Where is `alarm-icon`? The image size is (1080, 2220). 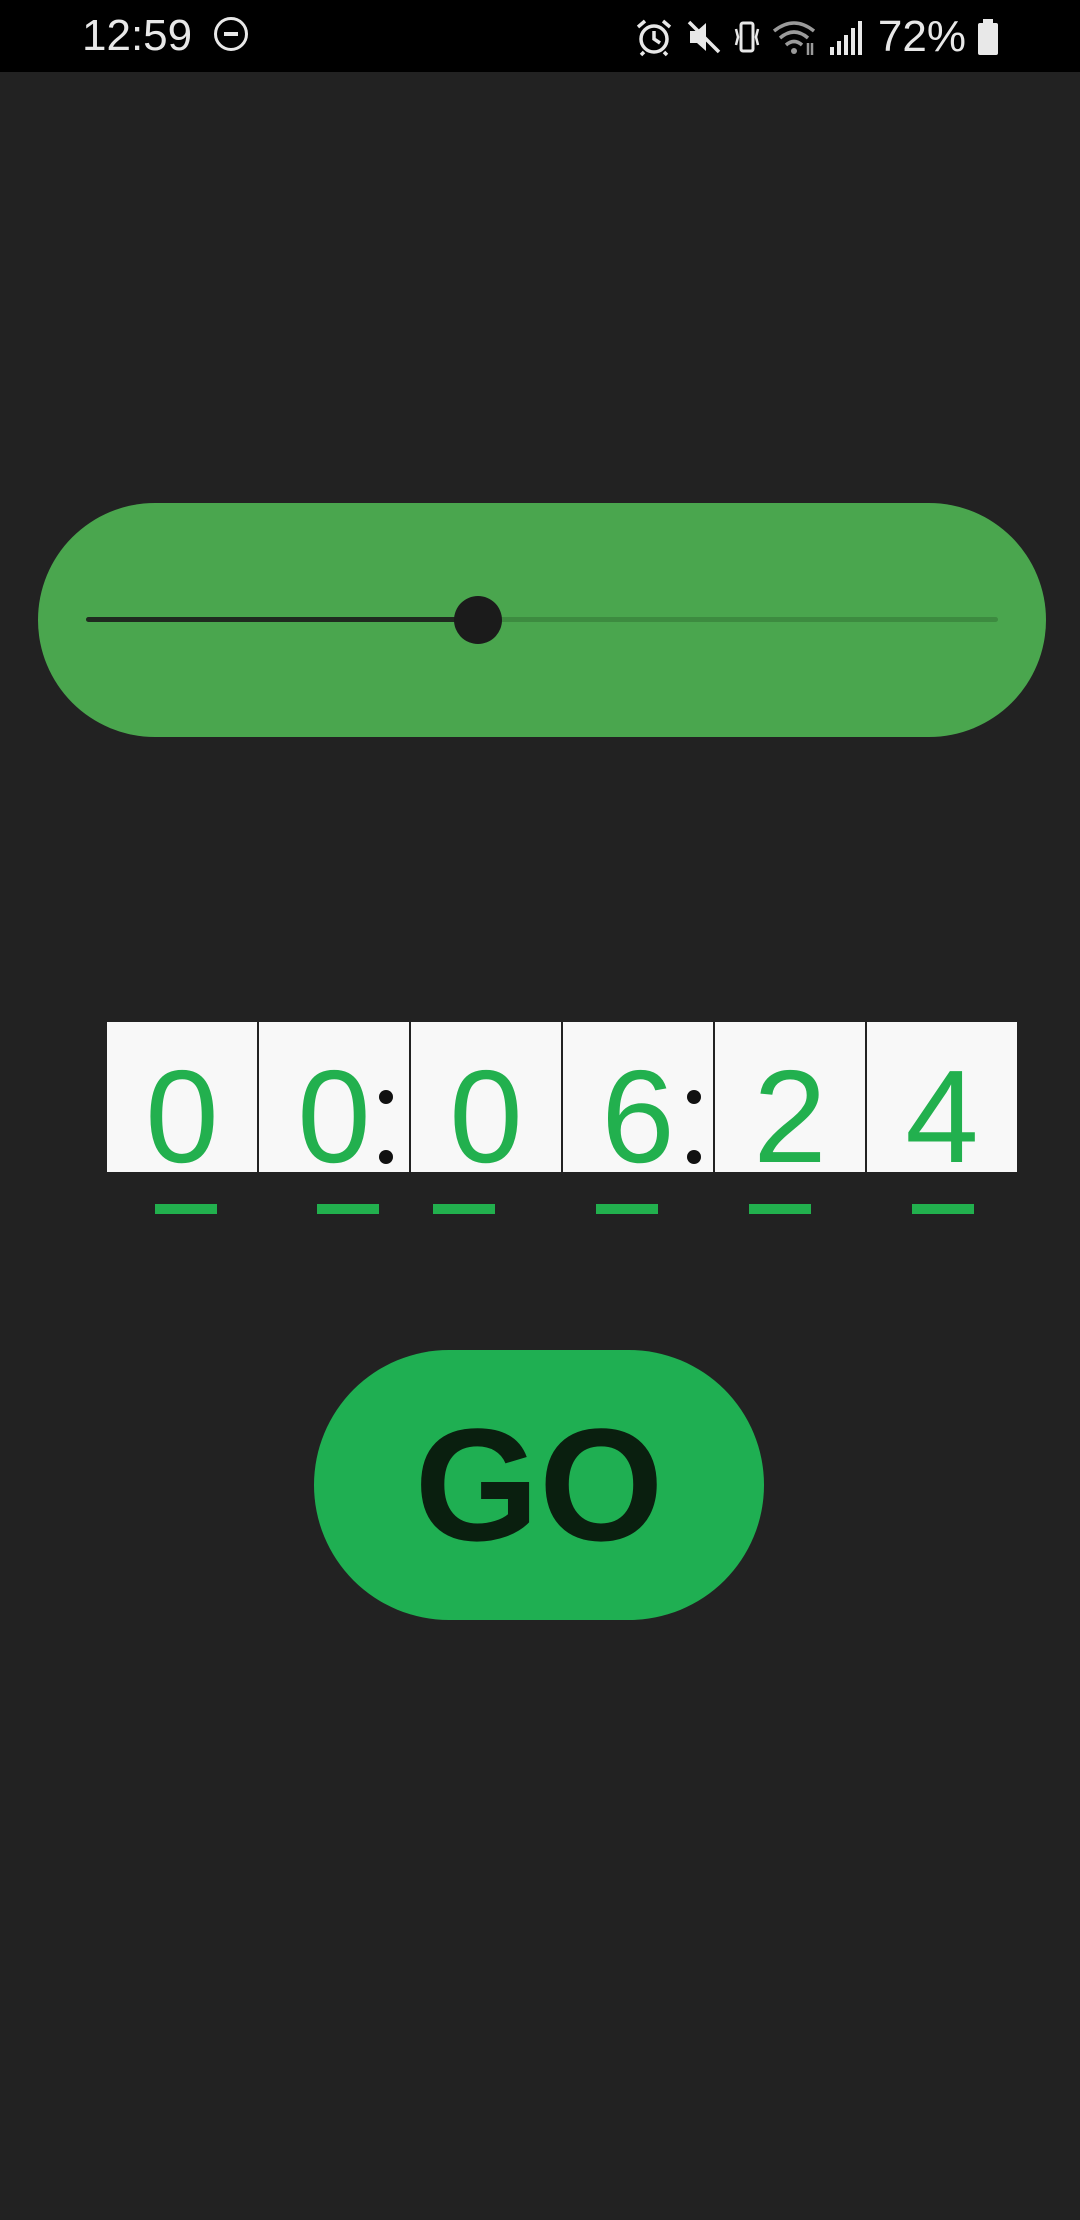
alarm-icon is located at coordinates (654, 37).